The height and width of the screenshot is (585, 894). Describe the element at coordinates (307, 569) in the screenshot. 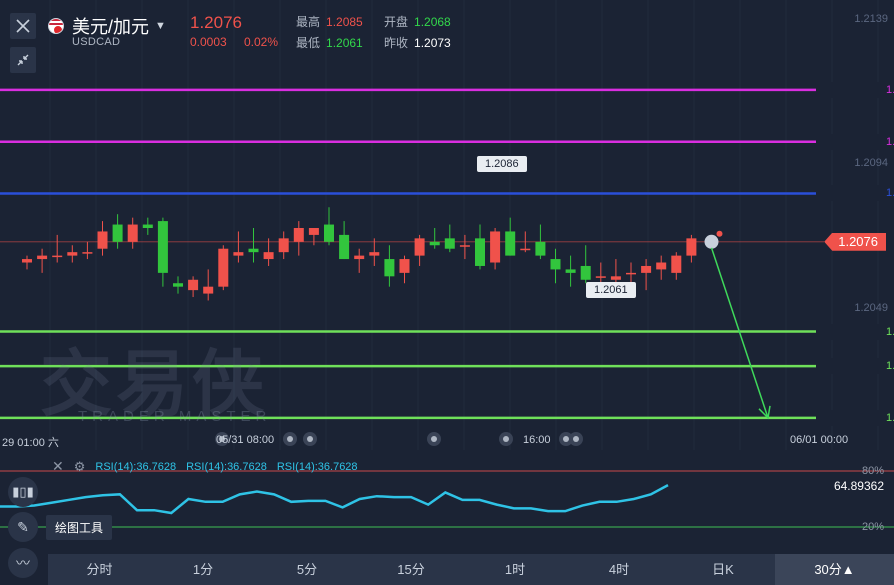

I see `tab-5min: 5分` at that location.